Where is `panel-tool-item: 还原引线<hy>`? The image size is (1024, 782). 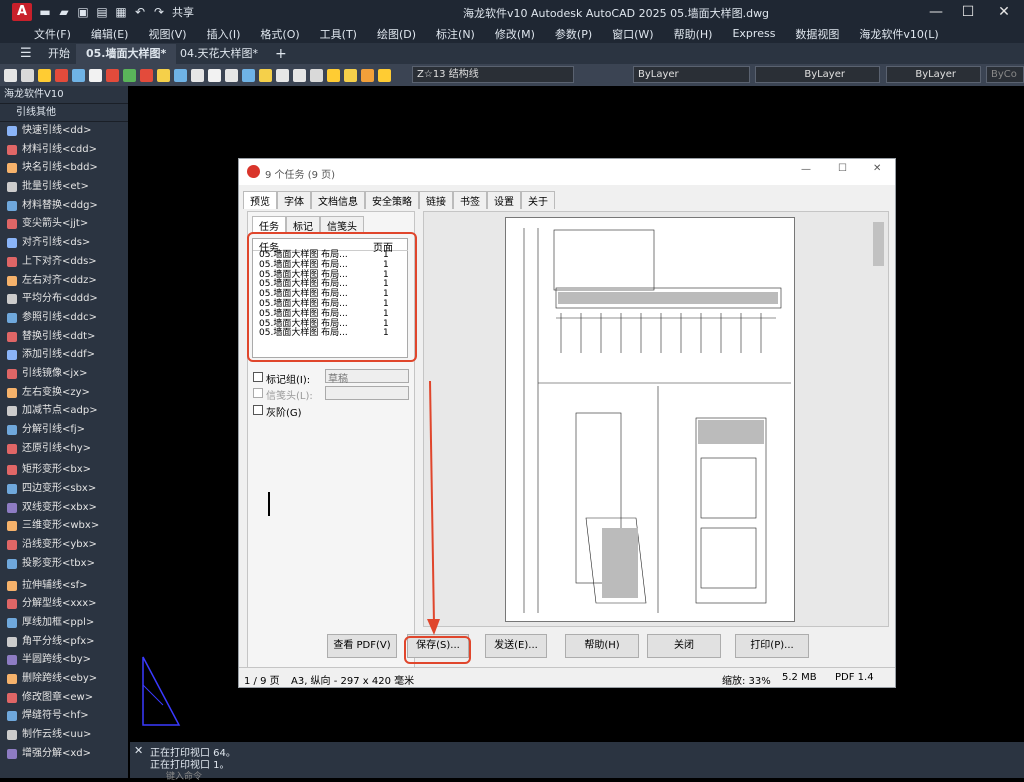
panel-tool-item: 还原引线<hy> is located at coordinates (64, 449).